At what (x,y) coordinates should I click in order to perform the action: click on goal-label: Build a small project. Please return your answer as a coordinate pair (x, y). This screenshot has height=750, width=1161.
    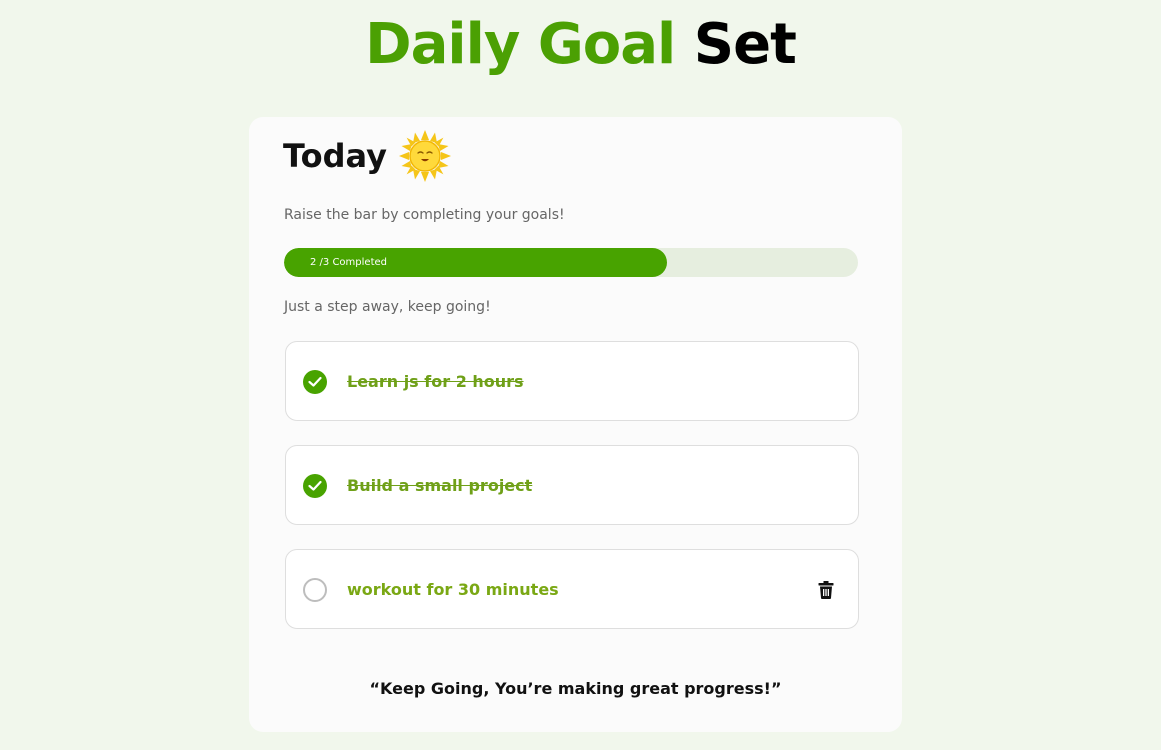
    Looking at the image, I should click on (440, 485).